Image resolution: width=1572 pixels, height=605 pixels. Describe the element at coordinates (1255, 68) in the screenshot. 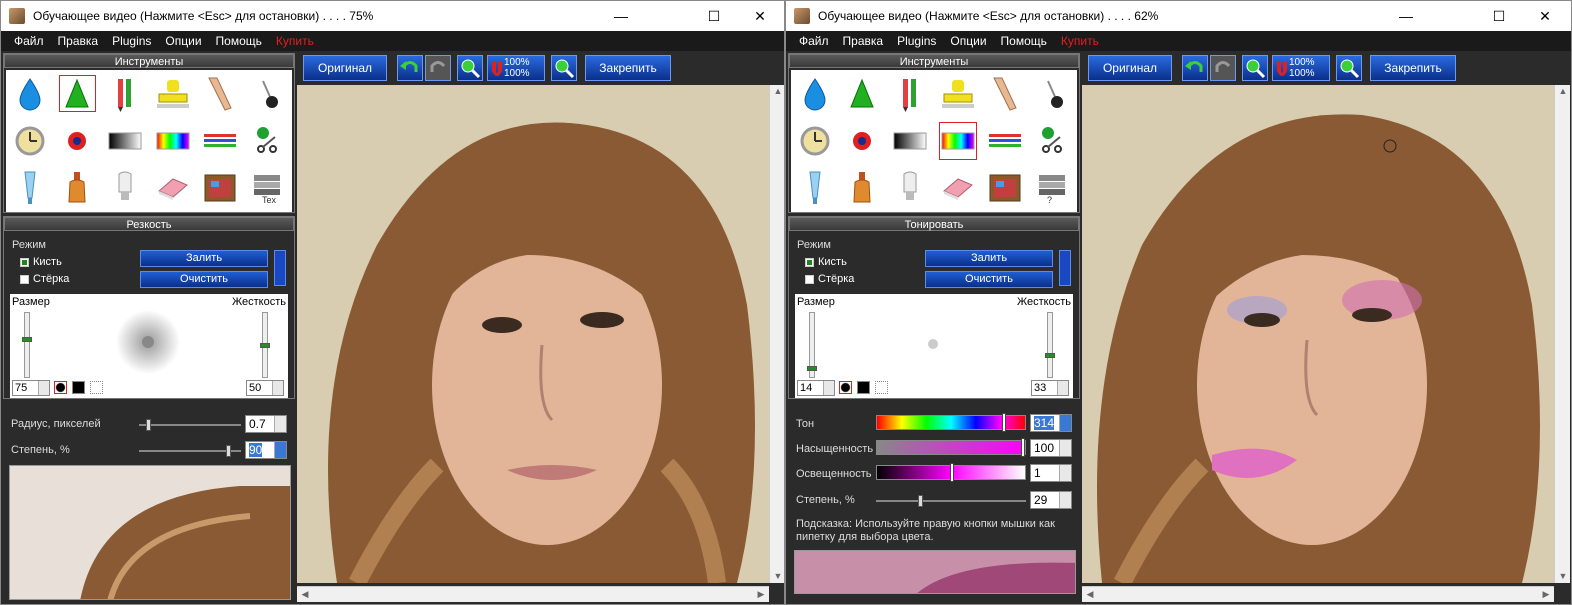

I see `zoom-out-button` at that location.